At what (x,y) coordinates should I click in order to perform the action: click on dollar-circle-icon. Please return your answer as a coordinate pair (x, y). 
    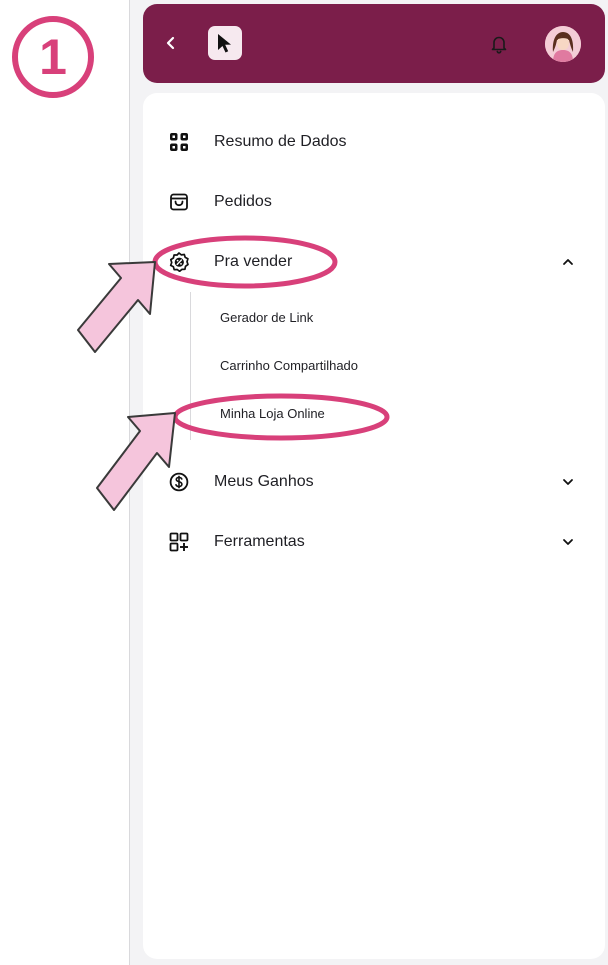
    Looking at the image, I should click on (179, 482).